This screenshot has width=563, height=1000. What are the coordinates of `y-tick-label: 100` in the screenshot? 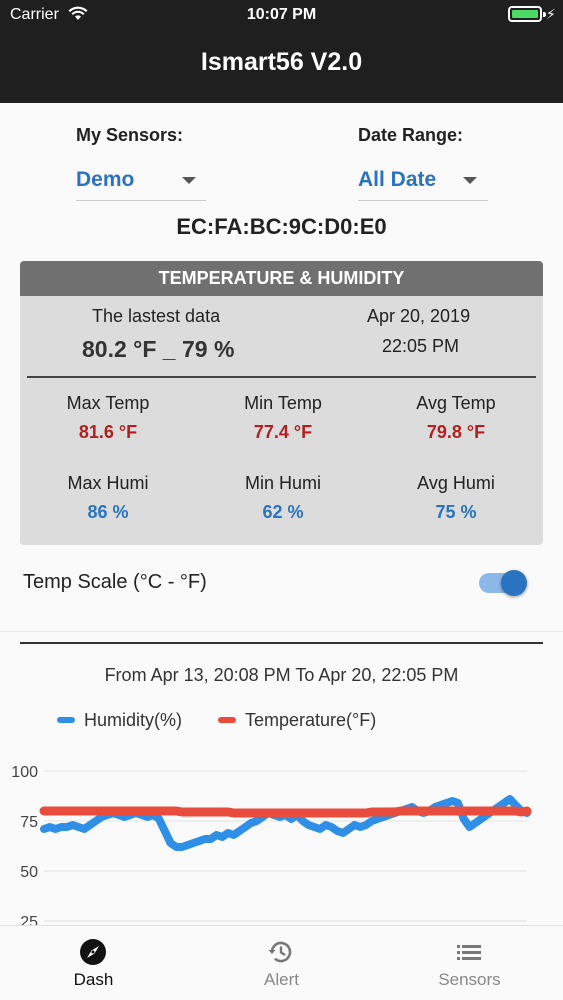 It's located at (24, 772).